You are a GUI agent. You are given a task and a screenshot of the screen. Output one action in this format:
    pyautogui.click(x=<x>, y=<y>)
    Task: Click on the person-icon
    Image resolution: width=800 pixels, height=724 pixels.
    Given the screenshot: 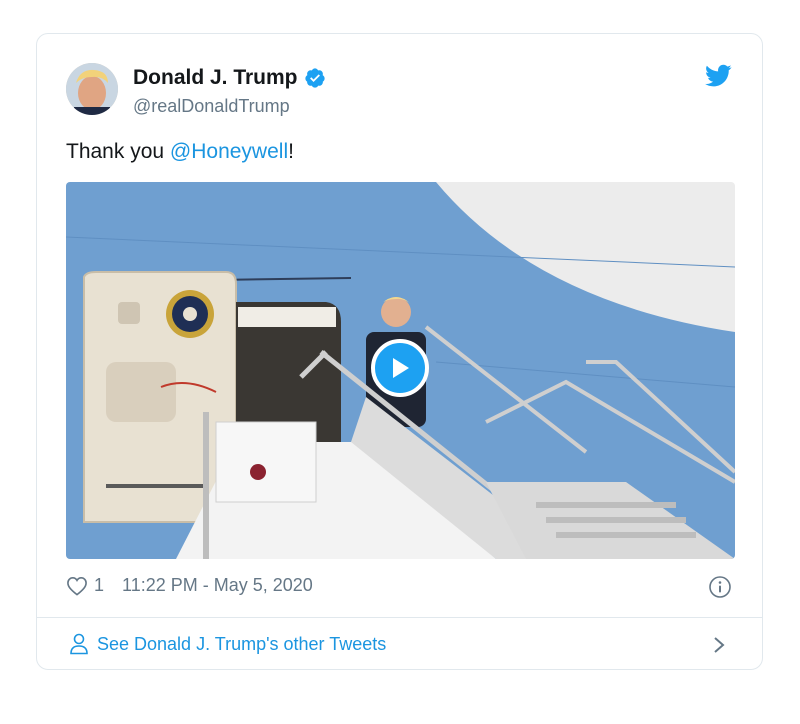 What is the action you would take?
    pyautogui.click(x=79, y=644)
    